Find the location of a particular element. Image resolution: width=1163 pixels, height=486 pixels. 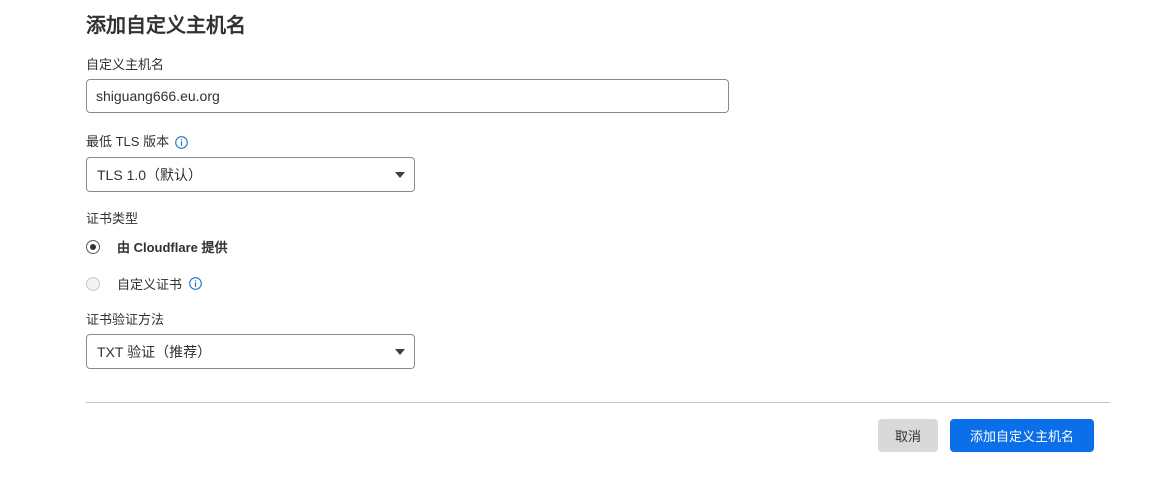

cert-type-label: 证书类型 is located at coordinates (112, 218).